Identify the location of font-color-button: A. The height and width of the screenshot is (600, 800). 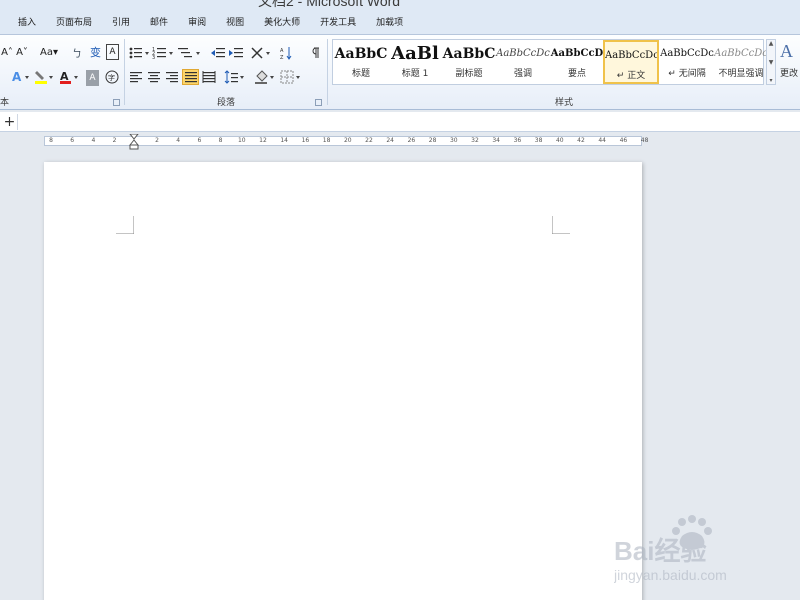
(69, 77).